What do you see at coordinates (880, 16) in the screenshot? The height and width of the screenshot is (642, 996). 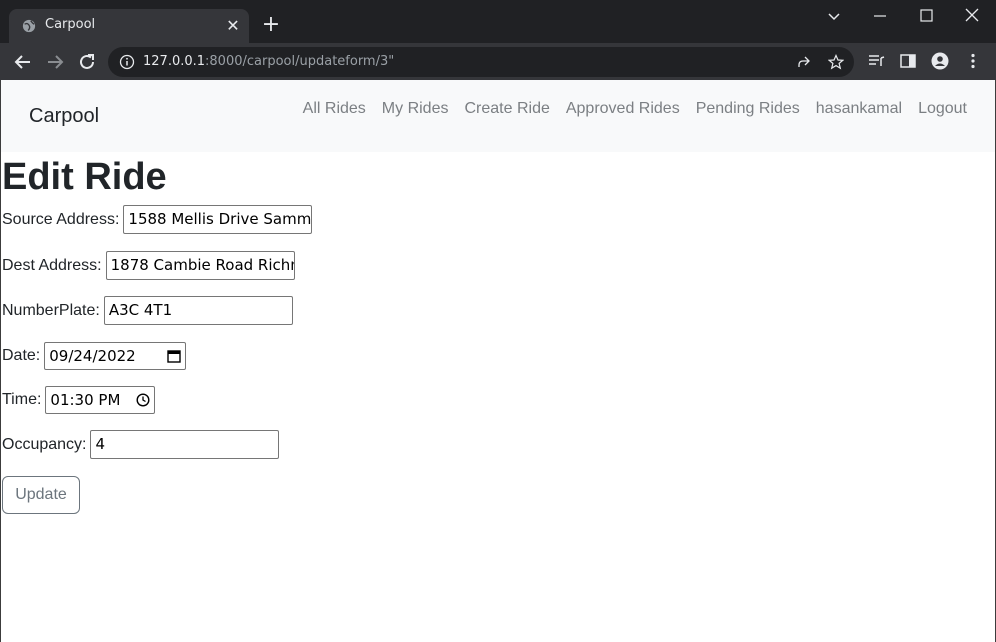 I see `minimize-icon` at bounding box center [880, 16].